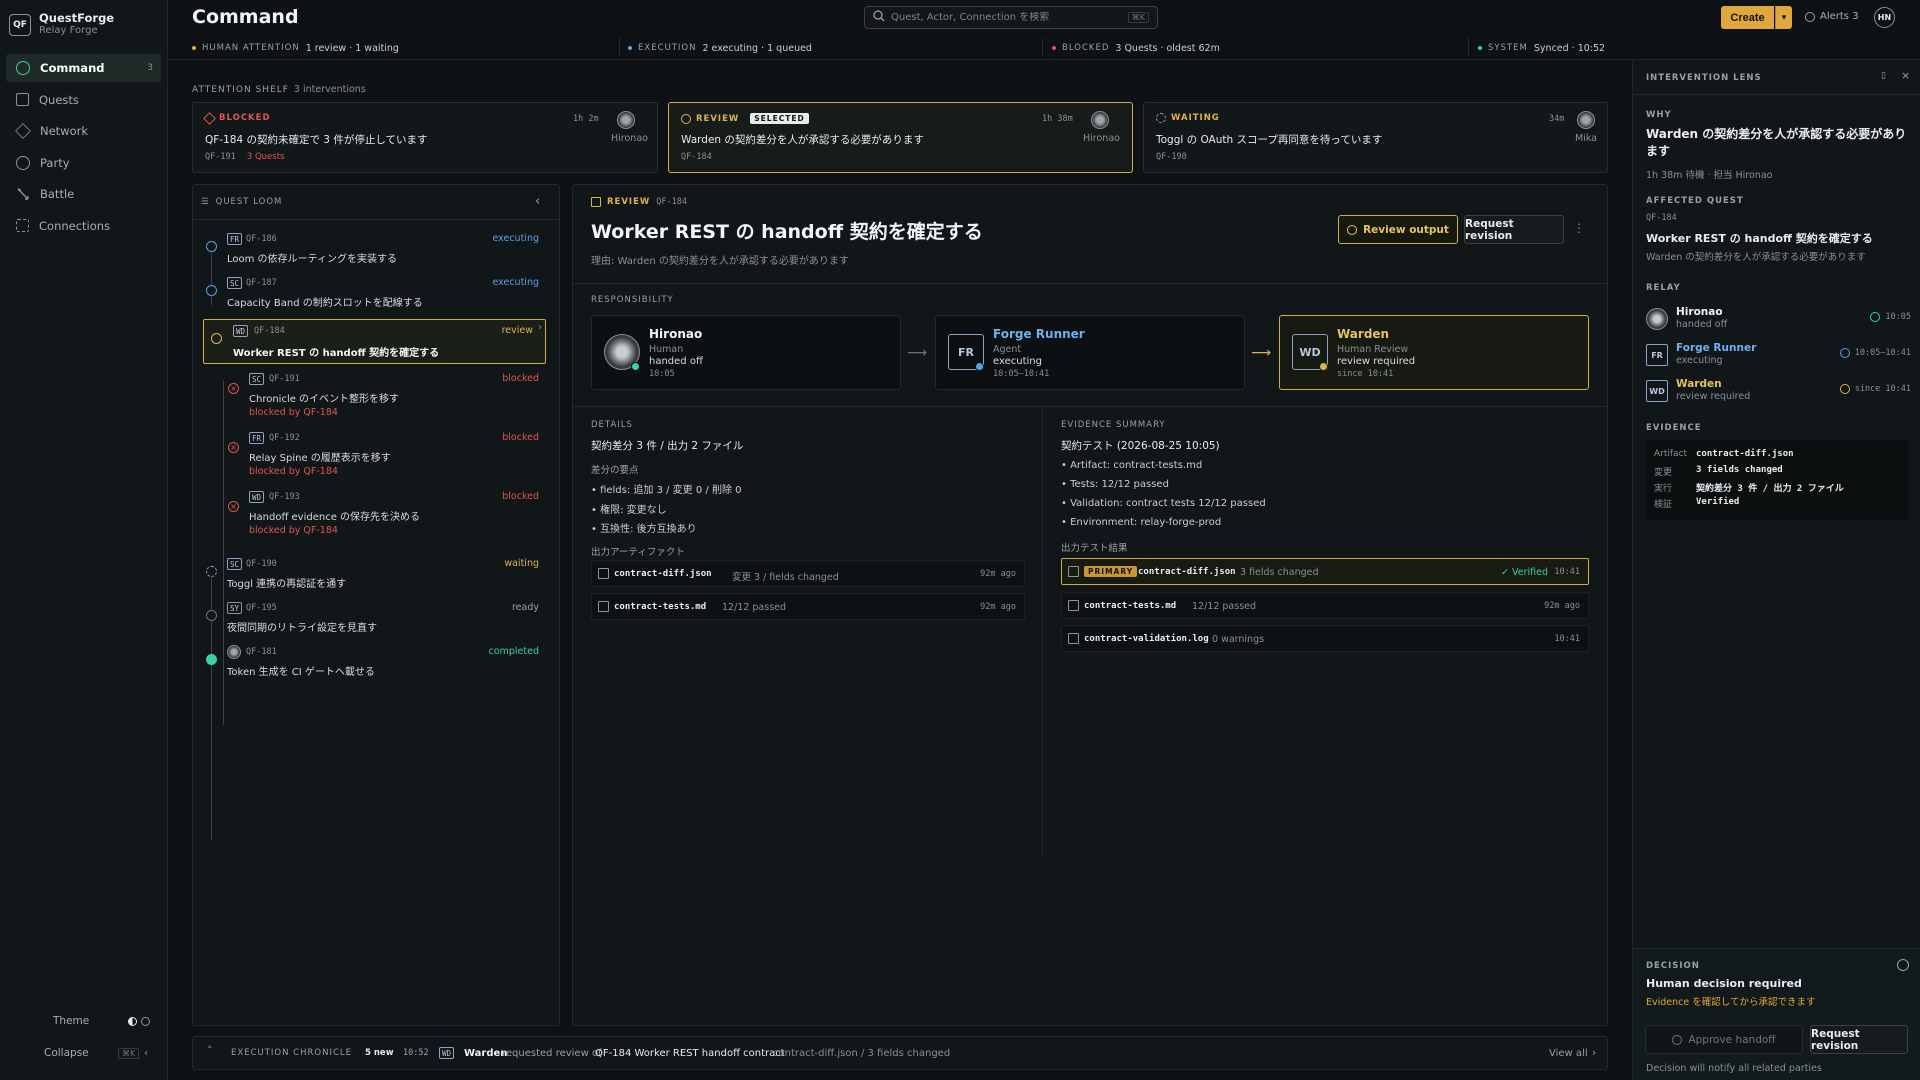  Describe the element at coordinates (376, 249) in the screenshot. I see `quest-item: FR QF-186 executing Loom の依存ルーティングを実装する` at that location.